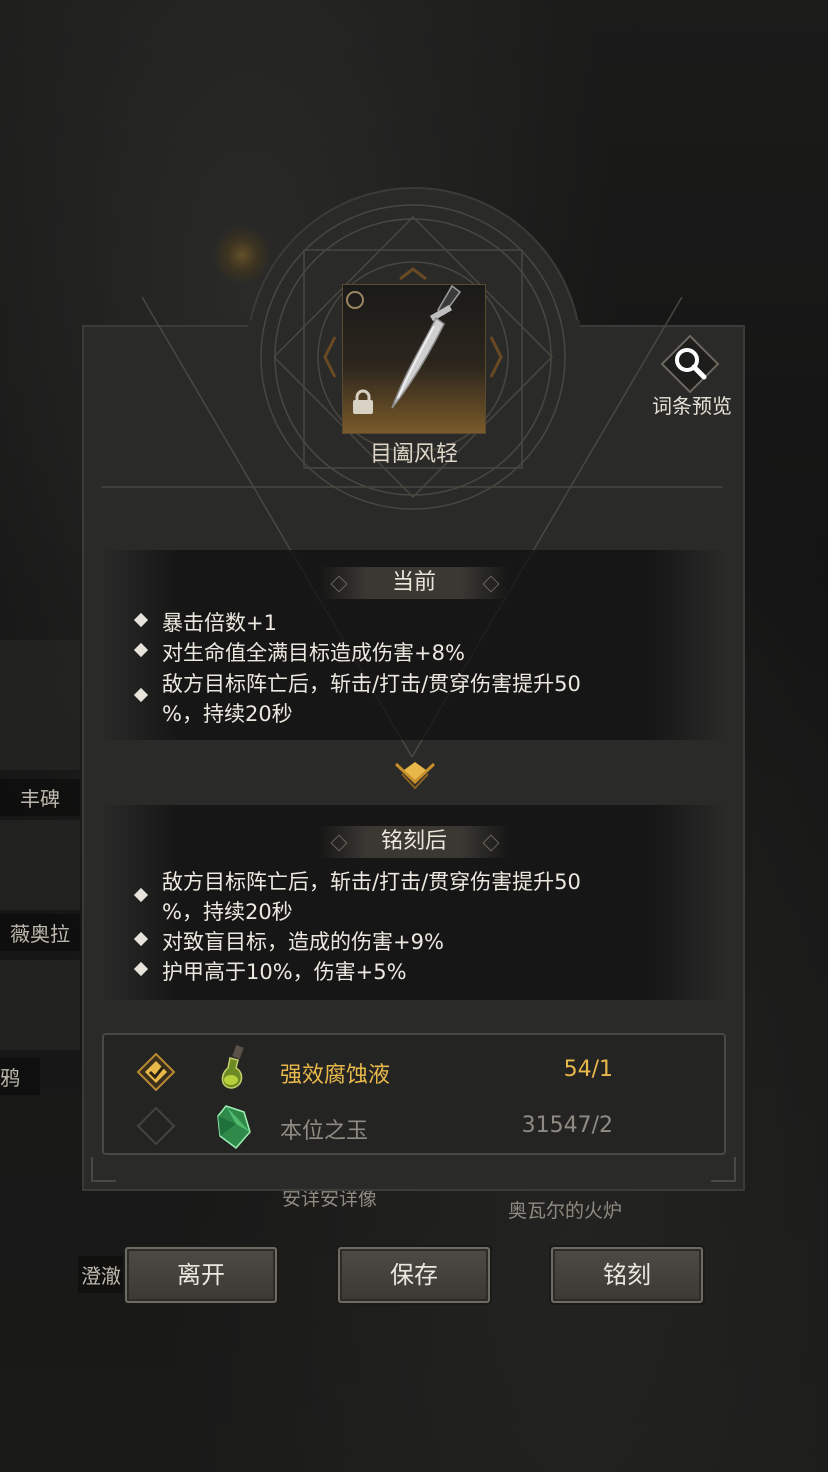 Image resolution: width=828 pixels, height=1472 pixels. What do you see at coordinates (242, 255) in the screenshot?
I see `background-lamp-glow` at bounding box center [242, 255].